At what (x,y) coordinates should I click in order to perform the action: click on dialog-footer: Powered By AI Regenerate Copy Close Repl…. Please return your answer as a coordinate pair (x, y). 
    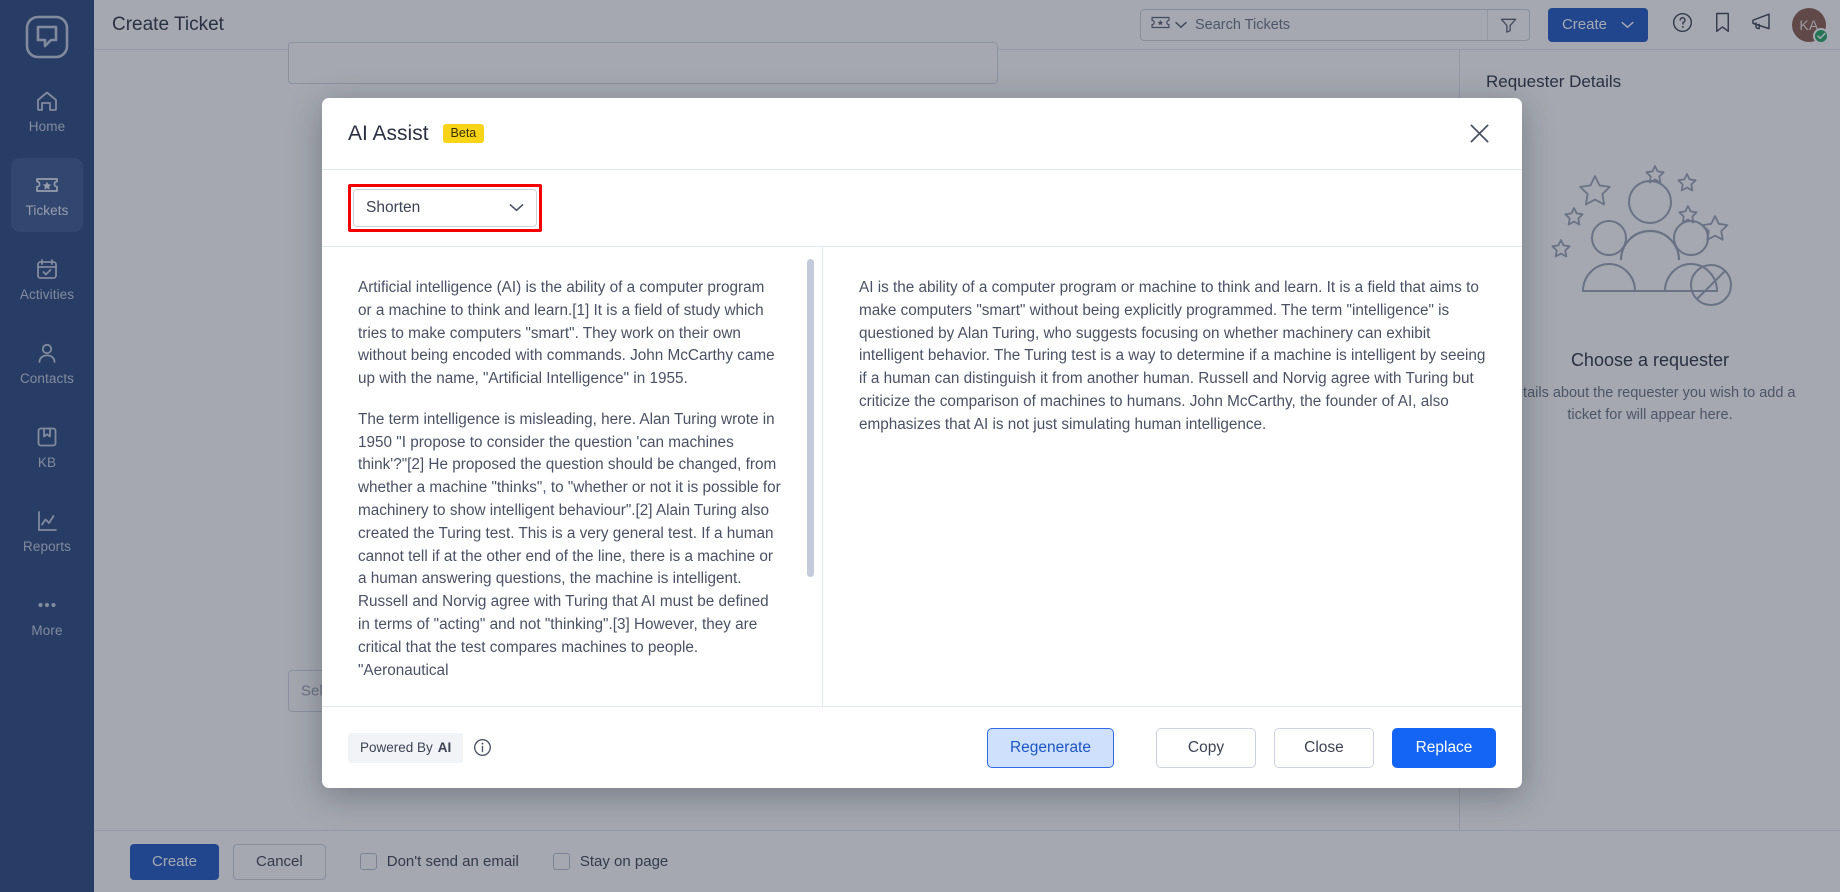
    Looking at the image, I should click on (922, 747).